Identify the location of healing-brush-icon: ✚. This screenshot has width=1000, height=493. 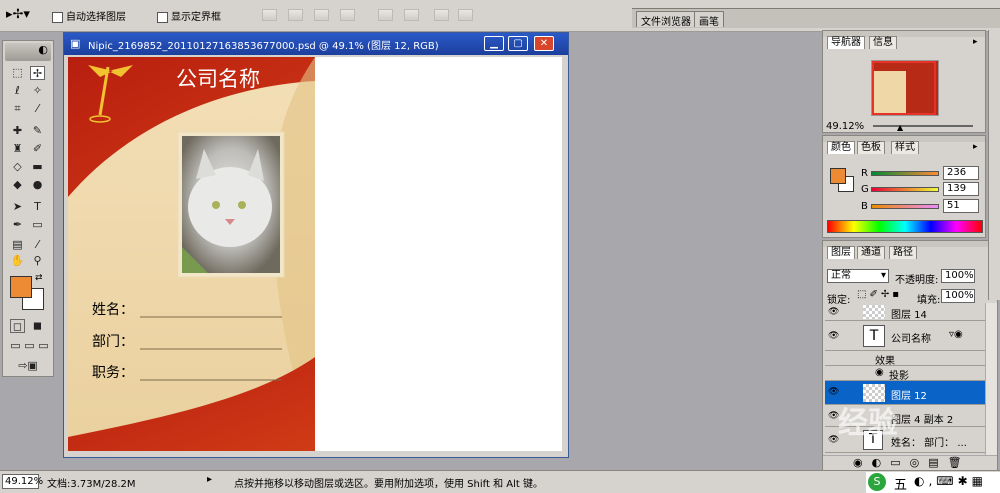
(17, 131).